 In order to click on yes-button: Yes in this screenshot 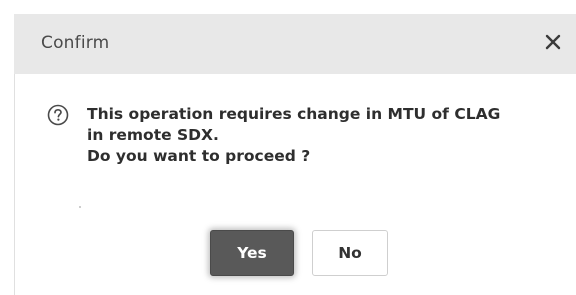, I will do `click(252, 253)`.